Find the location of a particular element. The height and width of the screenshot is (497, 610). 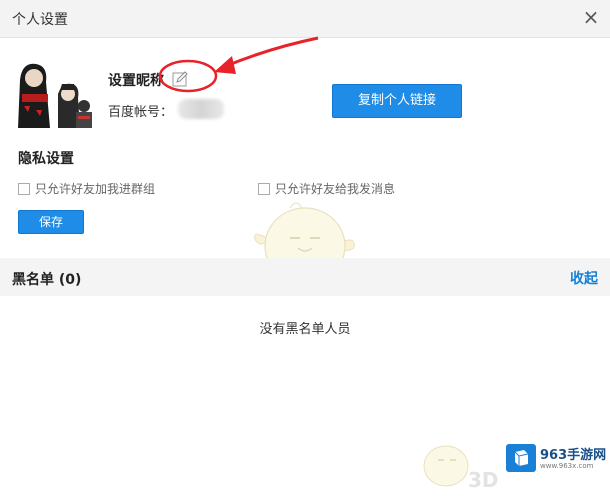

save-button: 保存 is located at coordinates (51, 222).